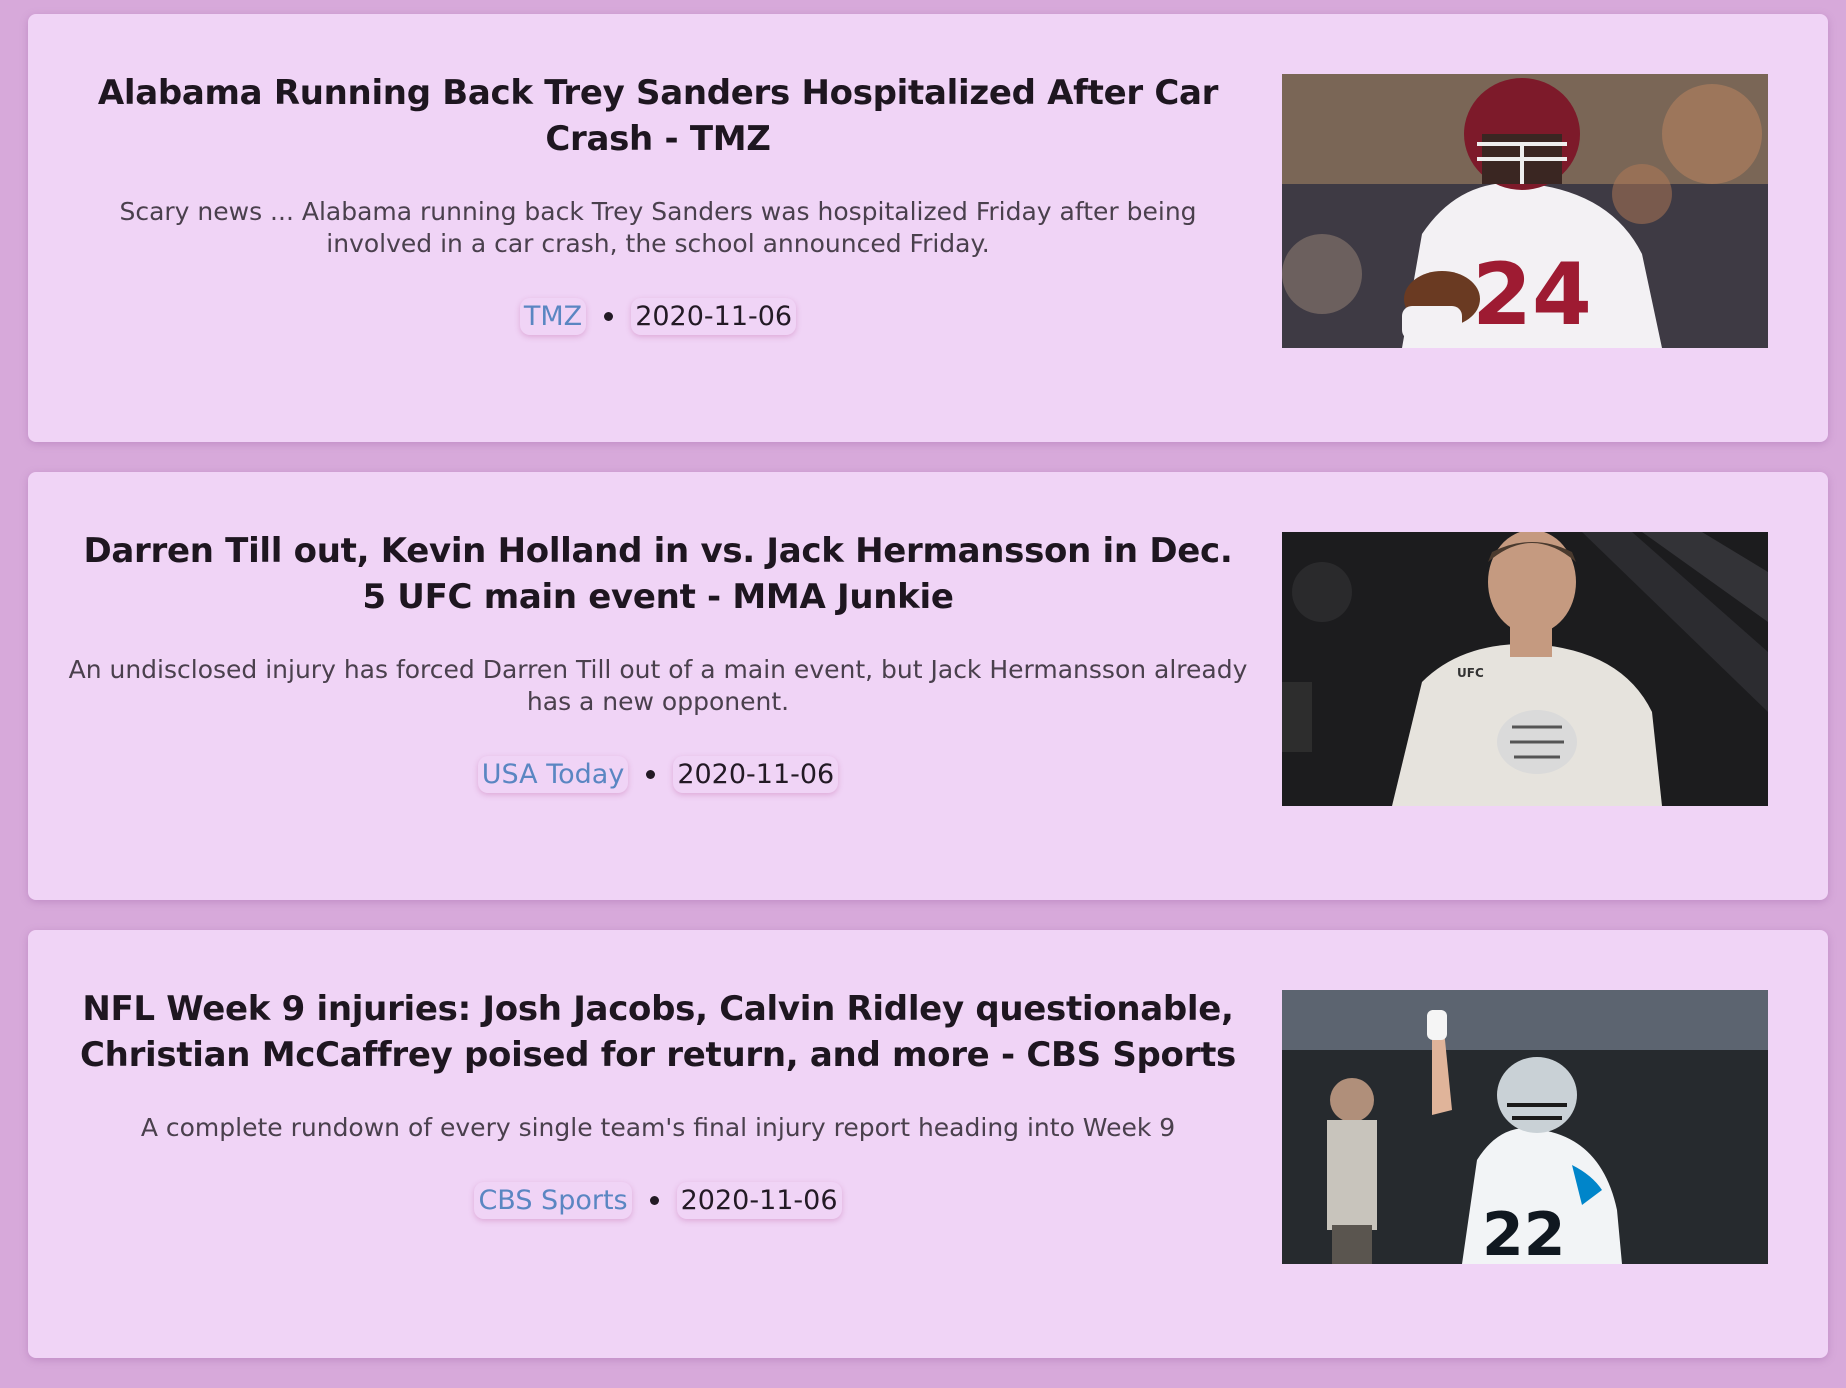  I want to click on jersey-number: 22, so click(1524, 1232).